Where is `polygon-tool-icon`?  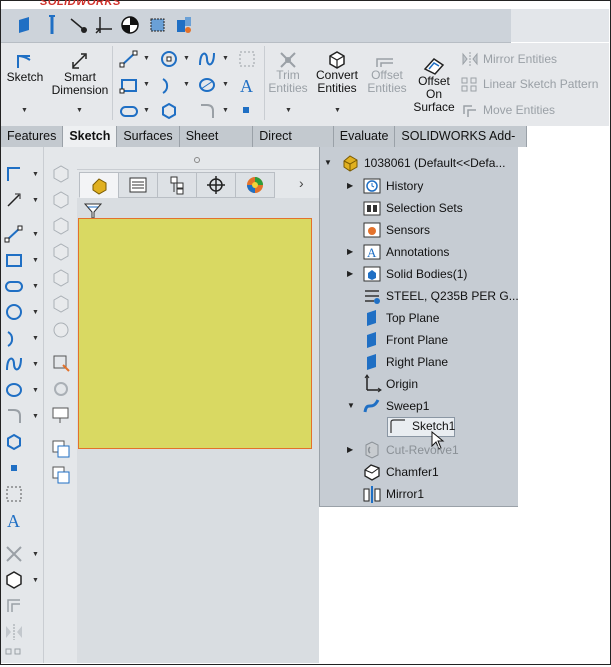 polygon-tool-icon is located at coordinates (169, 111).